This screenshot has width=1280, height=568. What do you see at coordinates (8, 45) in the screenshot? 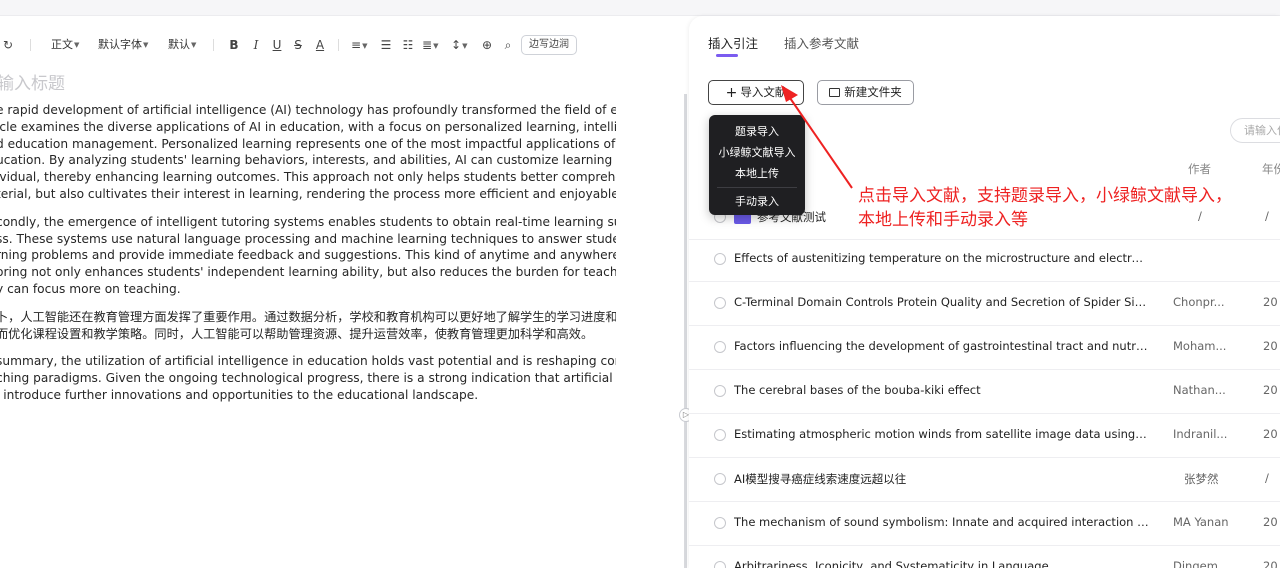
I see `redo-icon: ↻` at bounding box center [8, 45].